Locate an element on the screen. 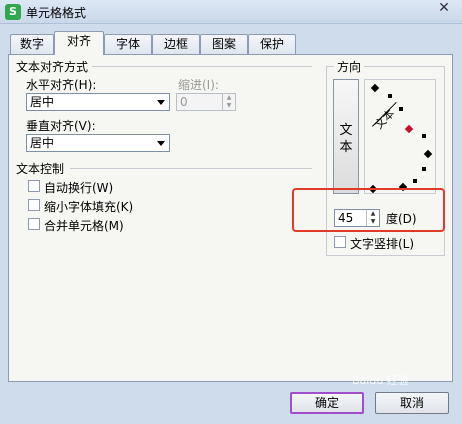 The image size is (462, 424). baidu-watermark: Baidu 经验 is located at coordinates (380, 380).